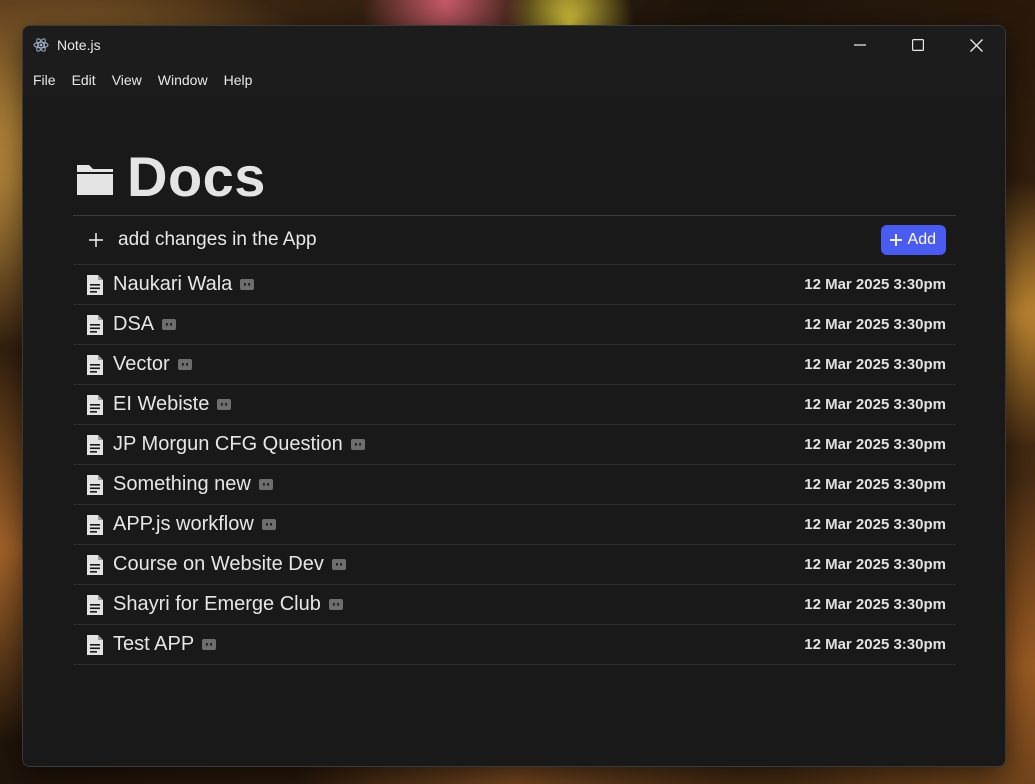 This screenshot has height=784, width=1035. Describe the element at coordinates (44, 80) in the screenshot. I see `menu-file: File` at that location.